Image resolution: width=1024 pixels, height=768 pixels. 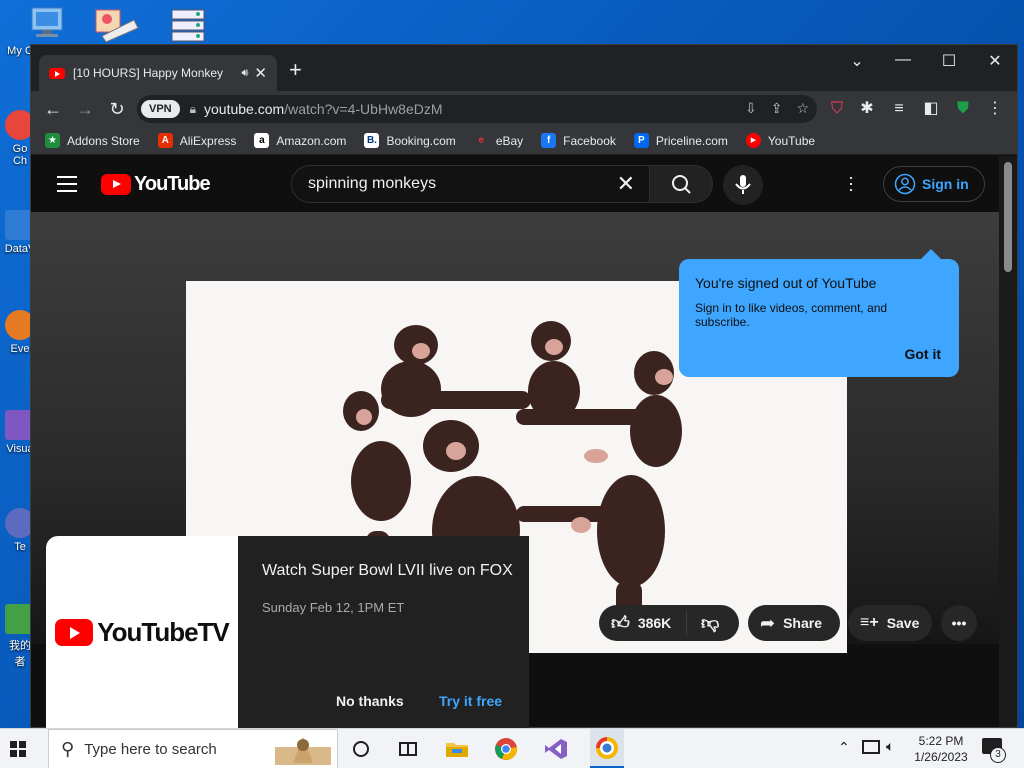 What do you see at coordinates (193, 109) in the screenshot?
I see `lock-icon: 🔒︎` at bounding box center [193, 109].